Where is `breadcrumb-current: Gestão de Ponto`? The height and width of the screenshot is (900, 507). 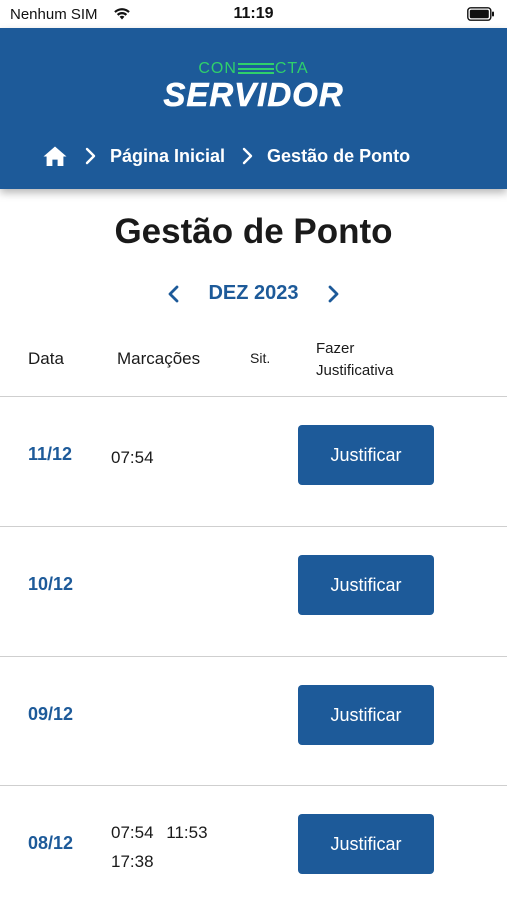 breadcrumb-current: Gestão de Ponto is located at coordinates (339, 155).